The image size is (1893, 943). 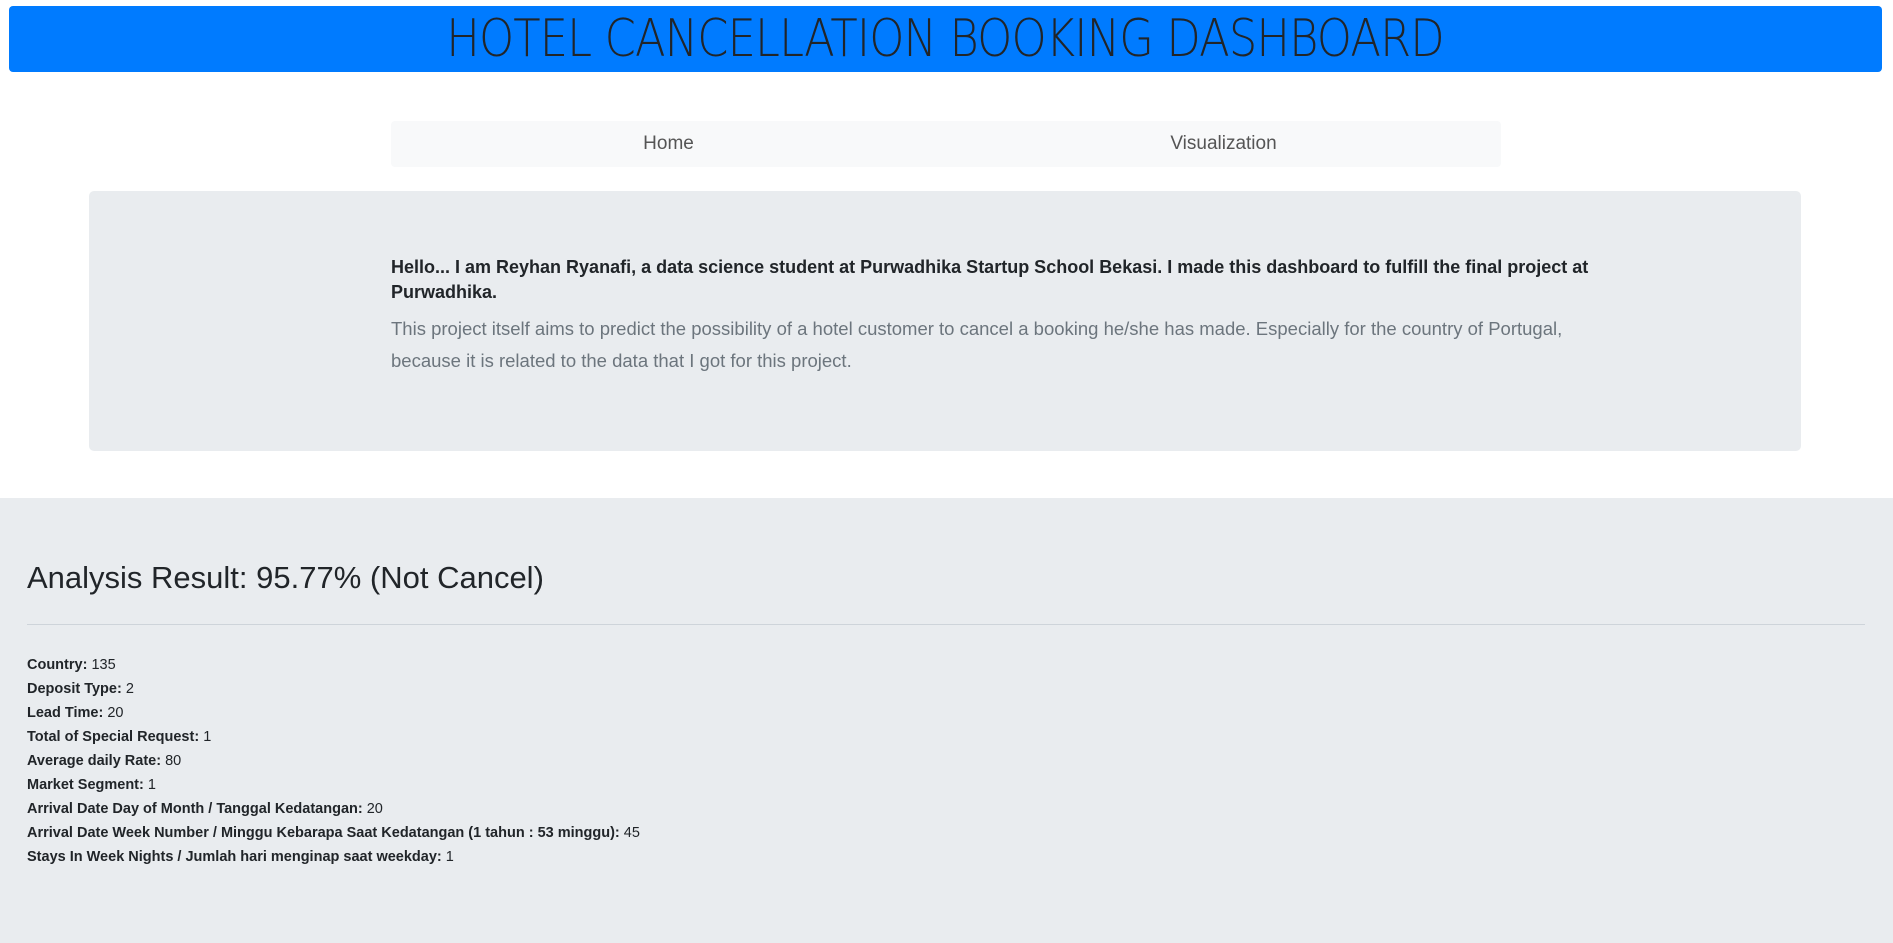 What do you see at coordinates (285, 577) in the screenshot?
I see `analysis-result-title: Analysis Result: 95.77% (Not Cancel)` at bounding box center [285, 577].